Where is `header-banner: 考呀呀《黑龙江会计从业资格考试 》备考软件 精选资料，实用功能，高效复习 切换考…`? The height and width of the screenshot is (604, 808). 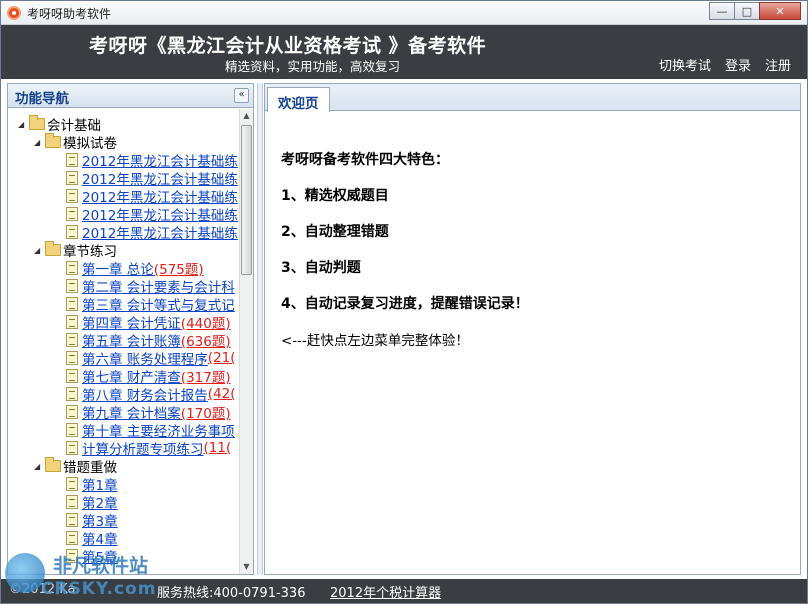 header-banner: 考呀呀《黑龙江会计从业资格考试 》备考软件 精选资料，实用功能，高效复习 切换考… is located at coordinates (404, 52).